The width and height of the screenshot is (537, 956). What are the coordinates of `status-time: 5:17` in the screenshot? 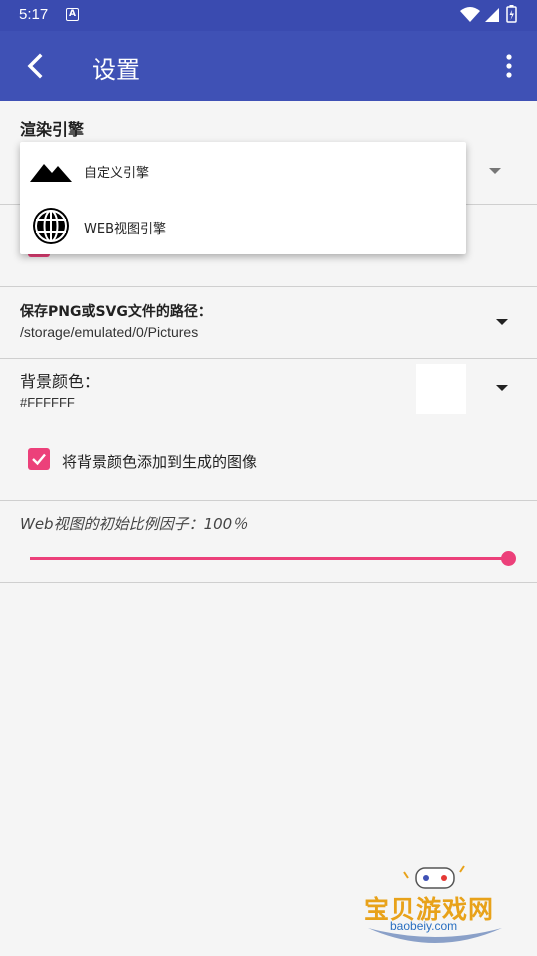 It's located at (34, 14).